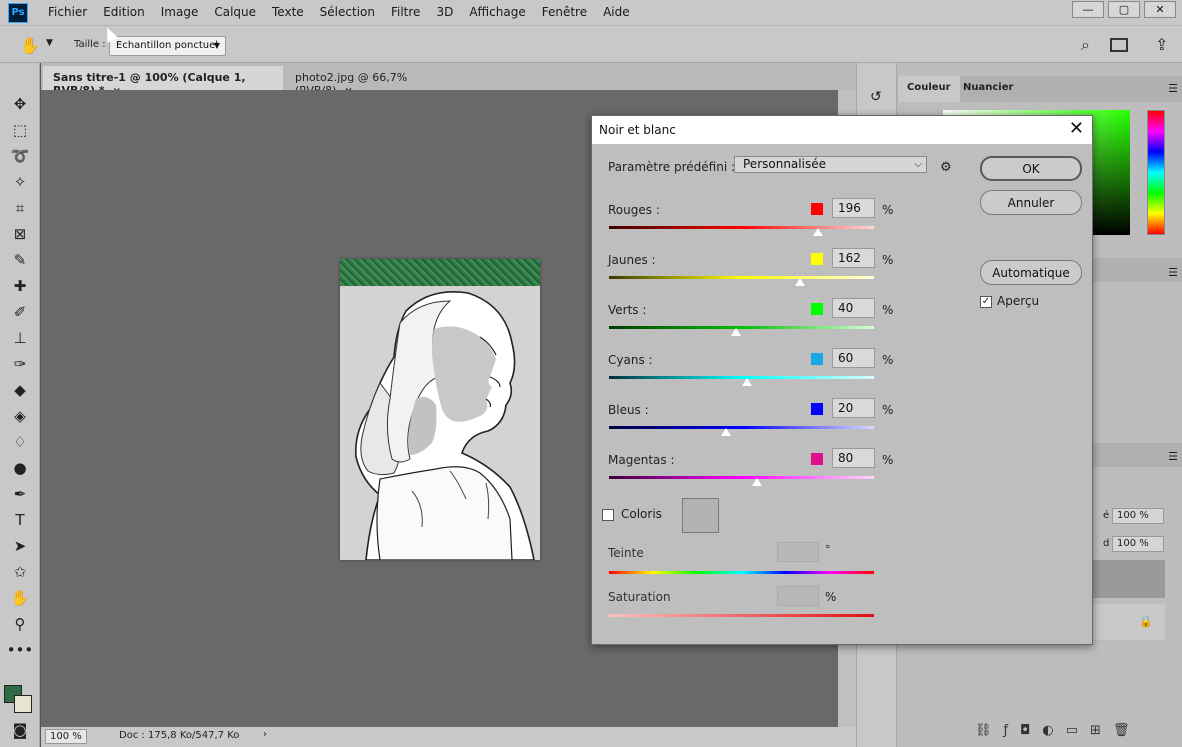 This screenshot has width=1182, height=747. What do you see at coordinates (20, 546) in the screenshot?
I see `path-selection-icon: ➤` at bounding box center [20, 546].